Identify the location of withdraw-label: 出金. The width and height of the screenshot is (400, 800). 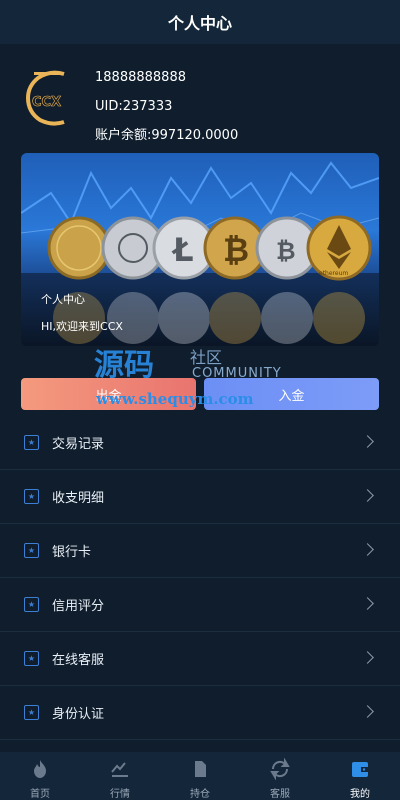
(108, 396).